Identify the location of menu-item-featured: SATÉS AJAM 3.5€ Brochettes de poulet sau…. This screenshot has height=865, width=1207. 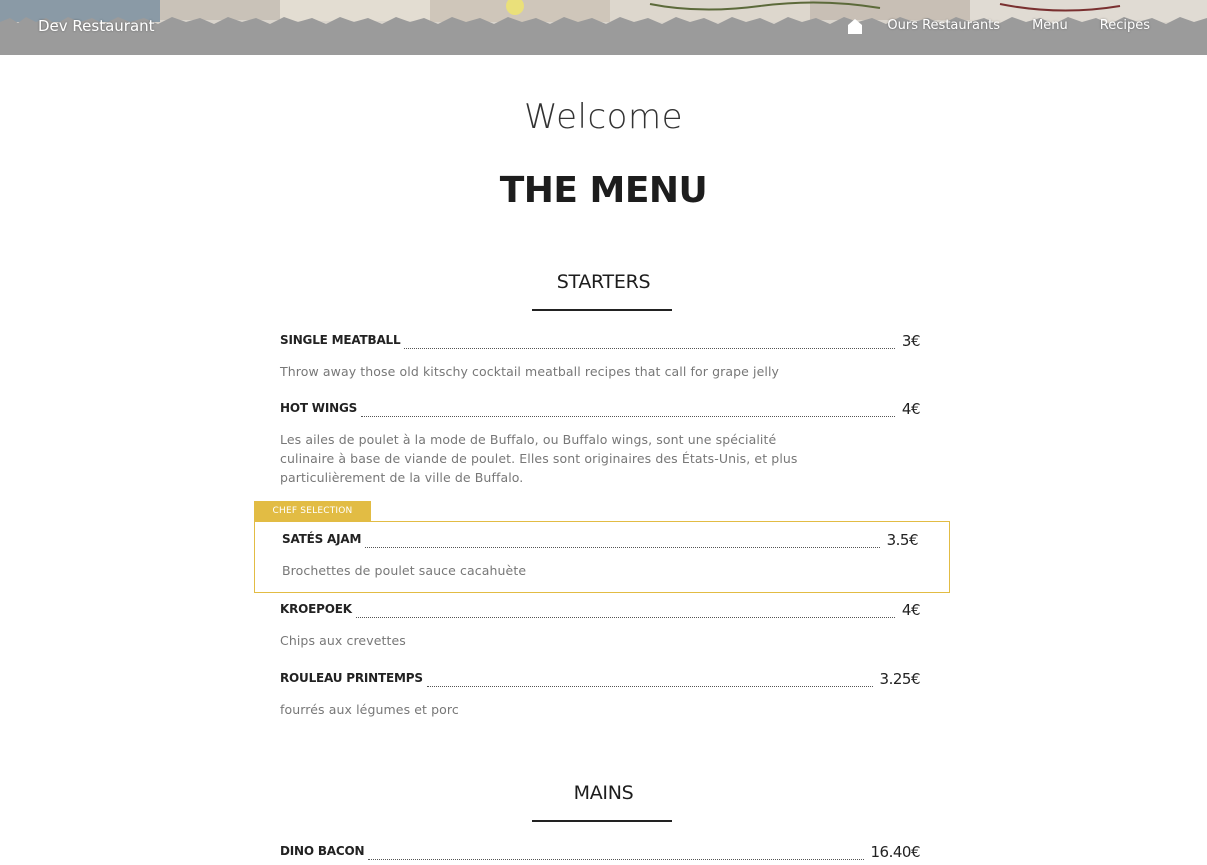
(600, 553).